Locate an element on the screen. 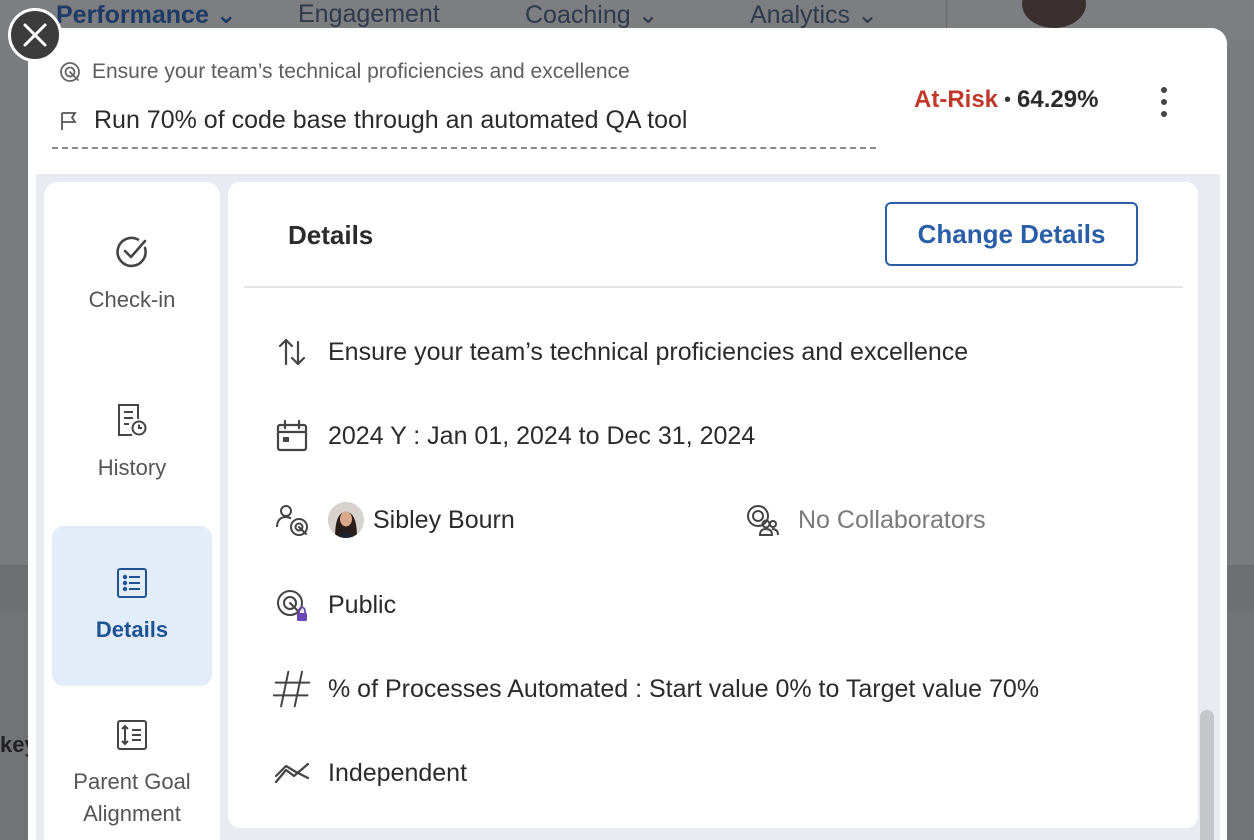 The height and width of the screenshot is (840, 1254). tab-details: Details is located at coordinates (132, 606).